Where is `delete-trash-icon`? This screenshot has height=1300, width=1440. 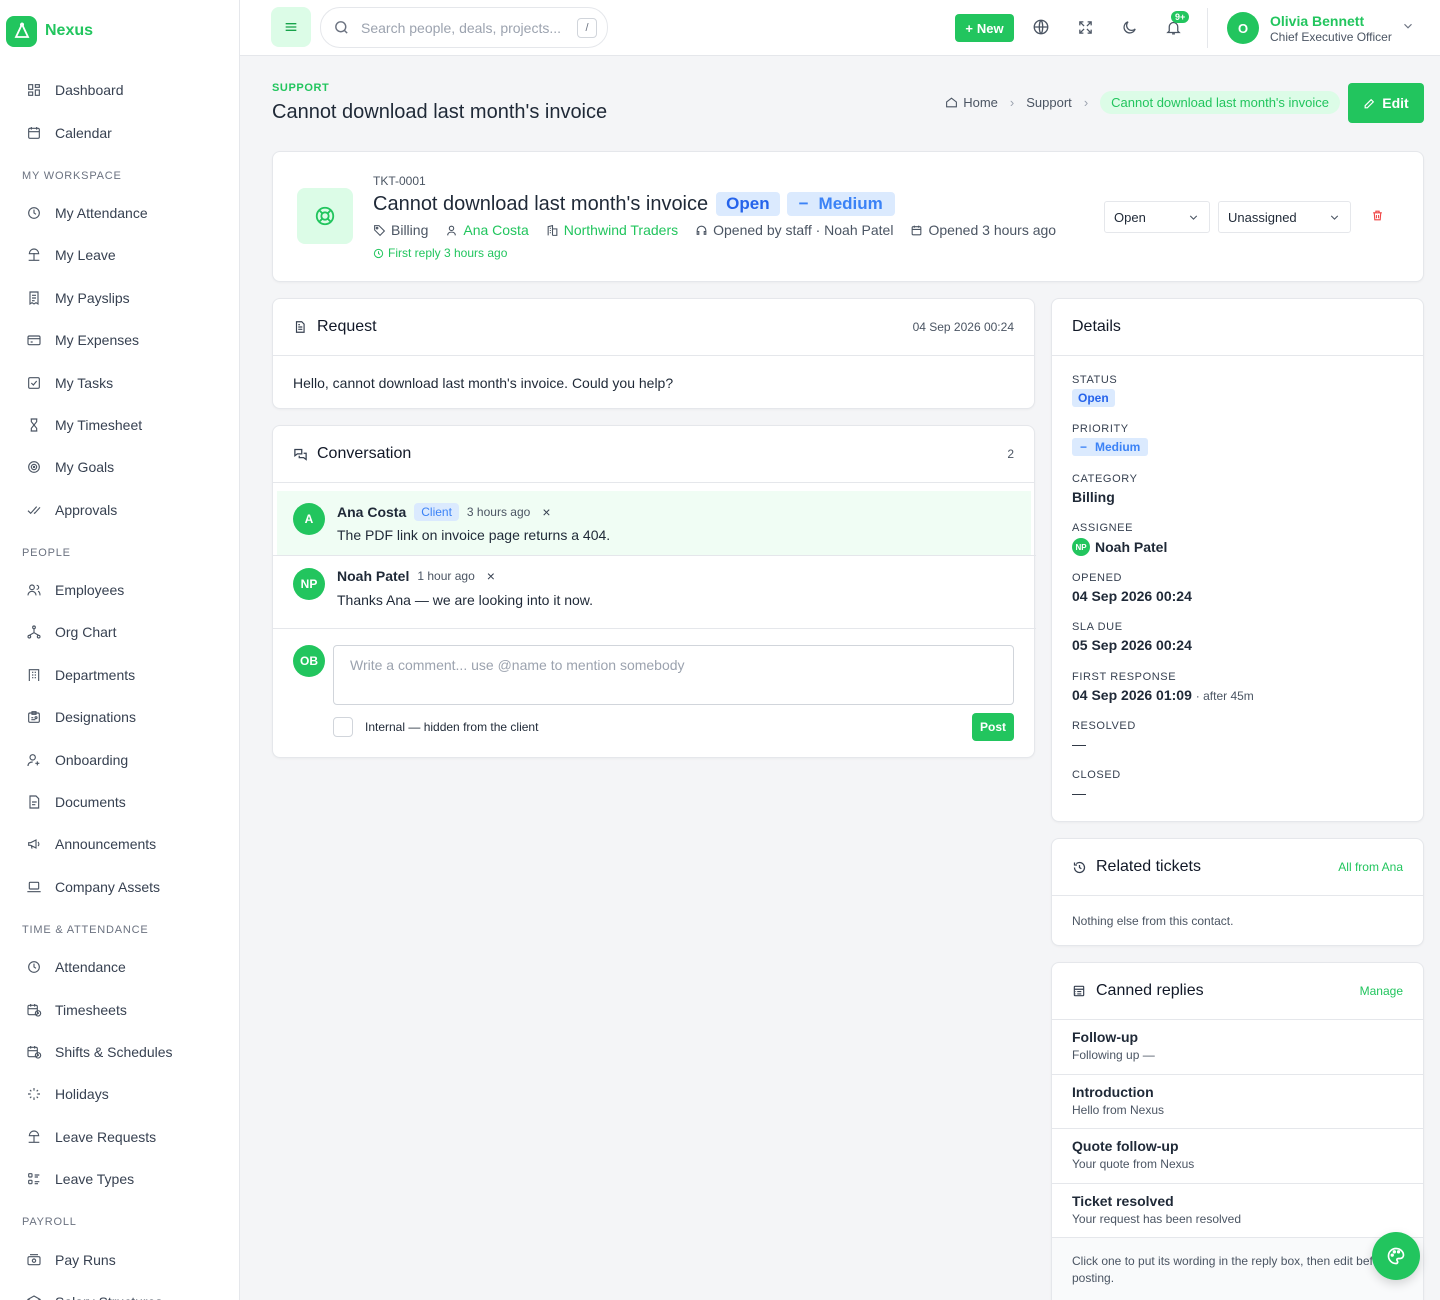
delete-trash-icon is located at coordinates (1377, 215).